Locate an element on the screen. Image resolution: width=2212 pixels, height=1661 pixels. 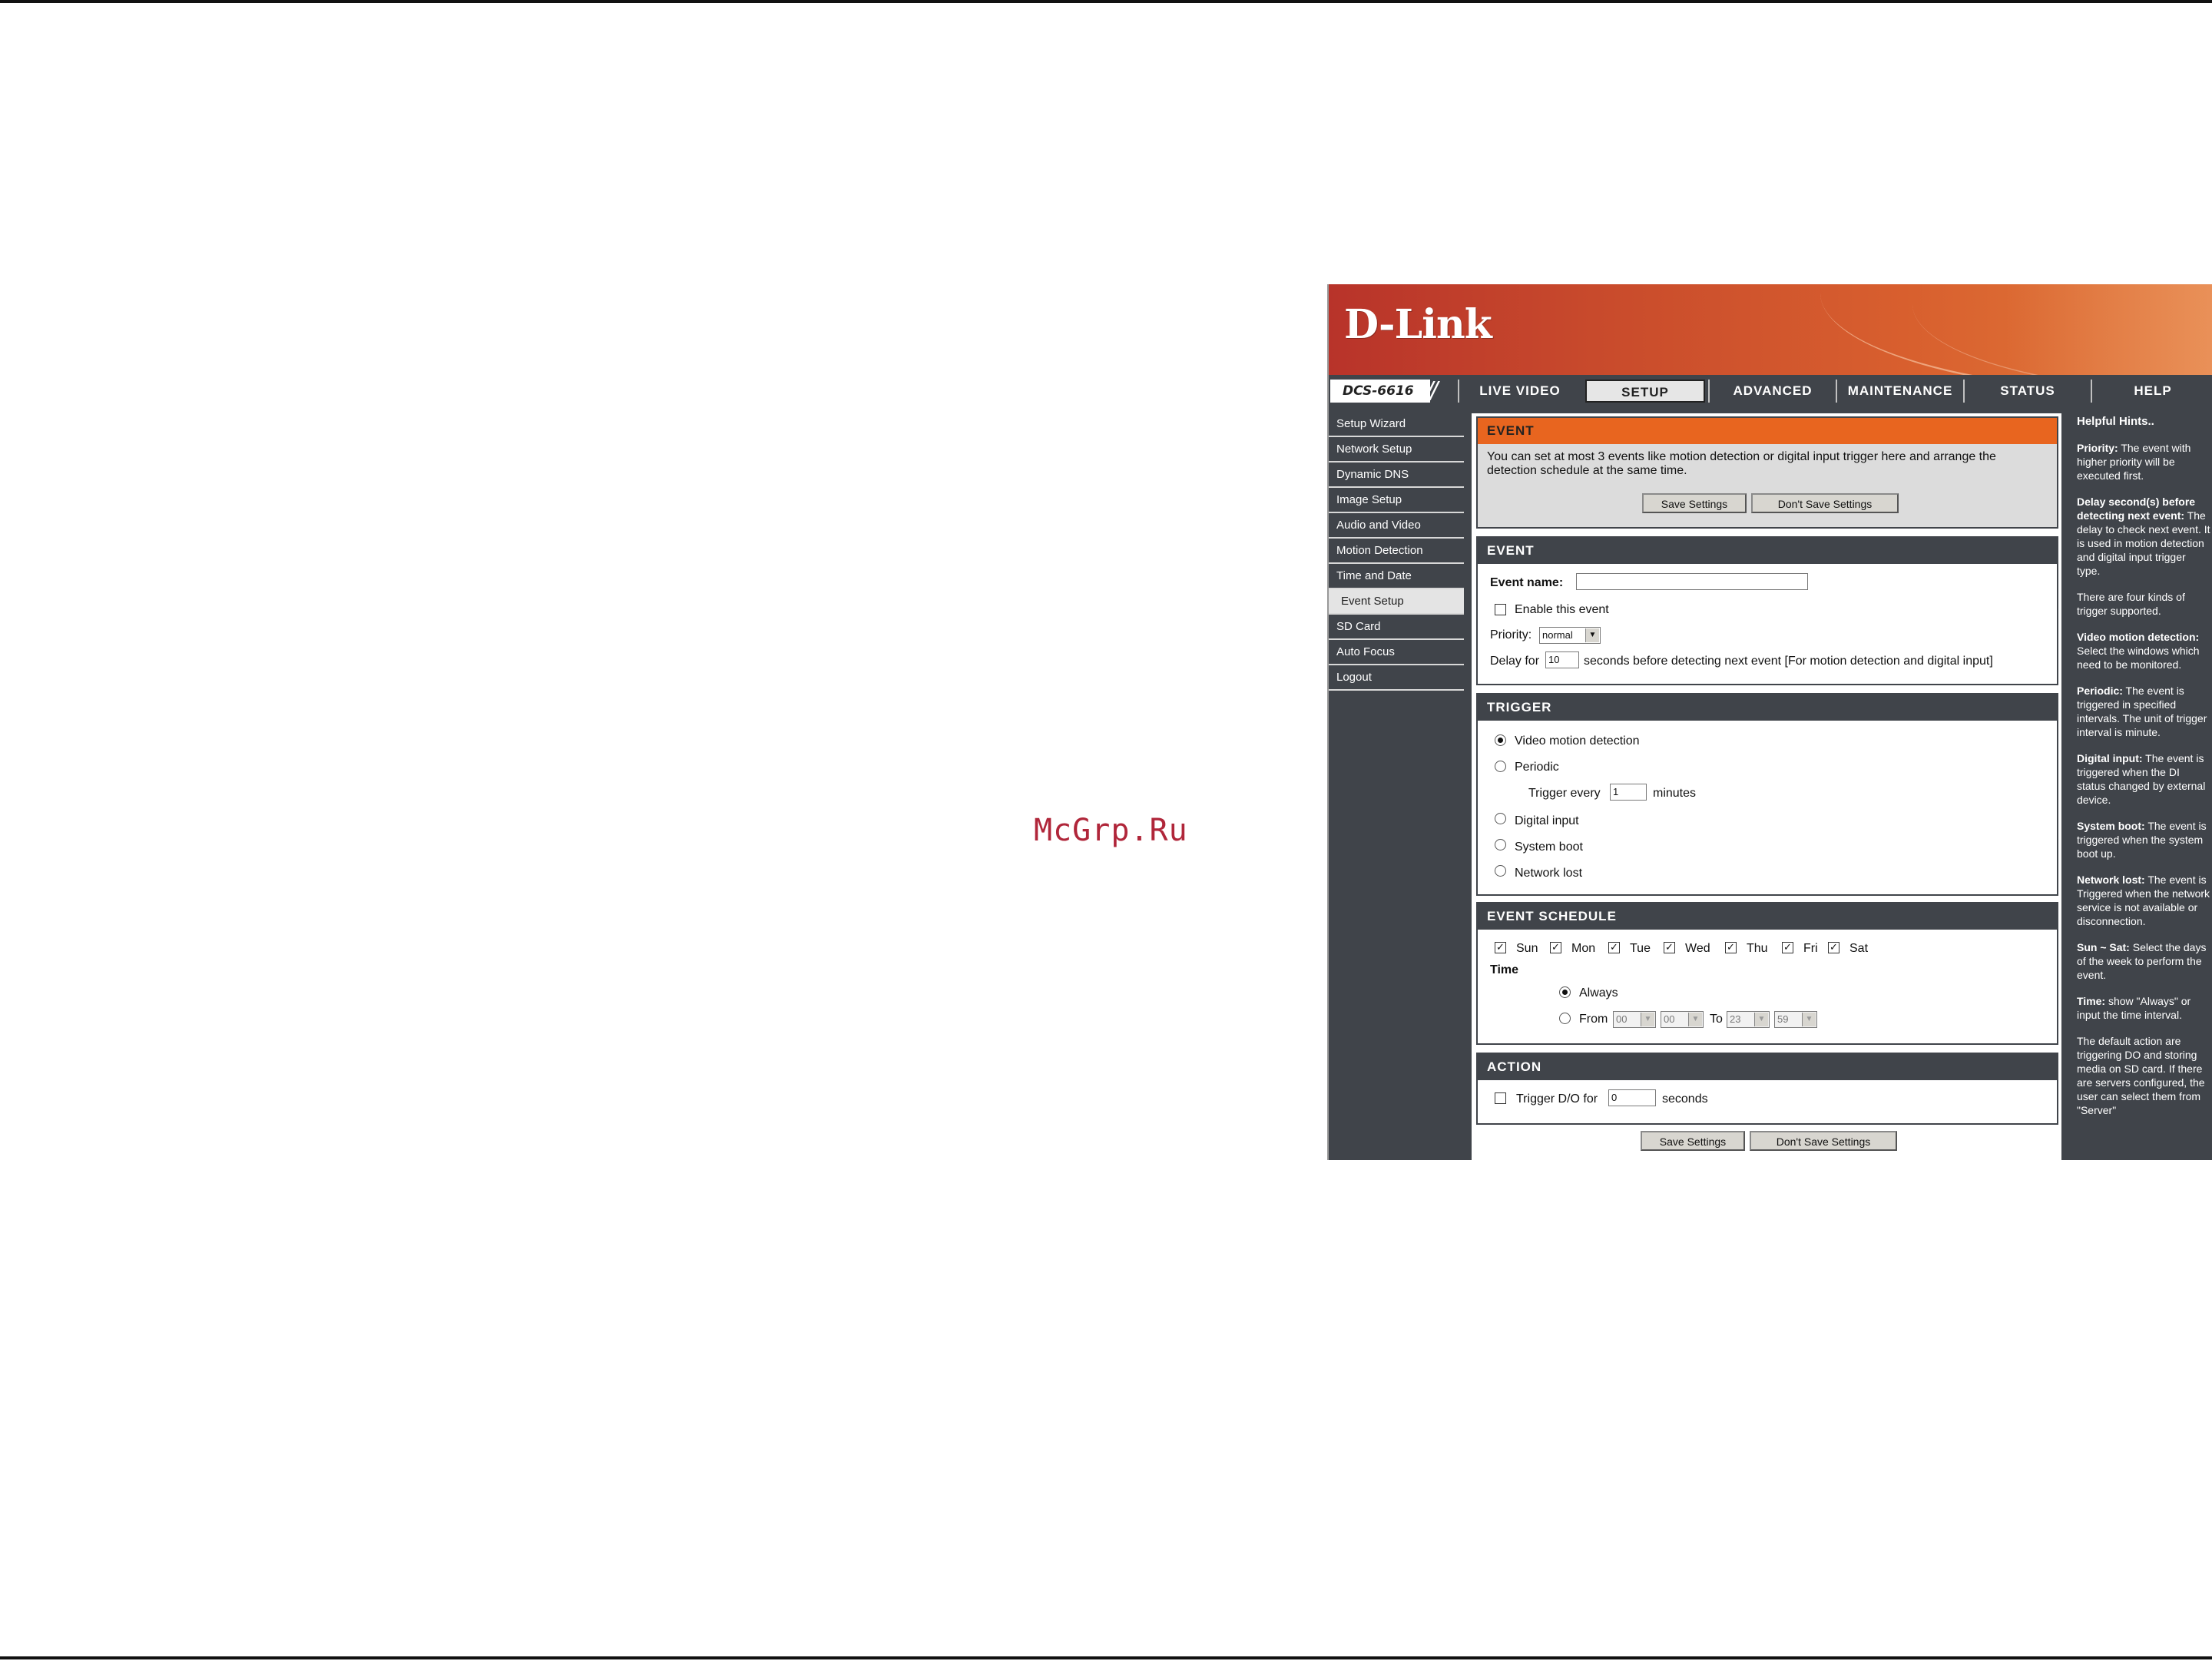
sidebar-item-event-setup: Event Setup is located at coordinates (1397, 602).